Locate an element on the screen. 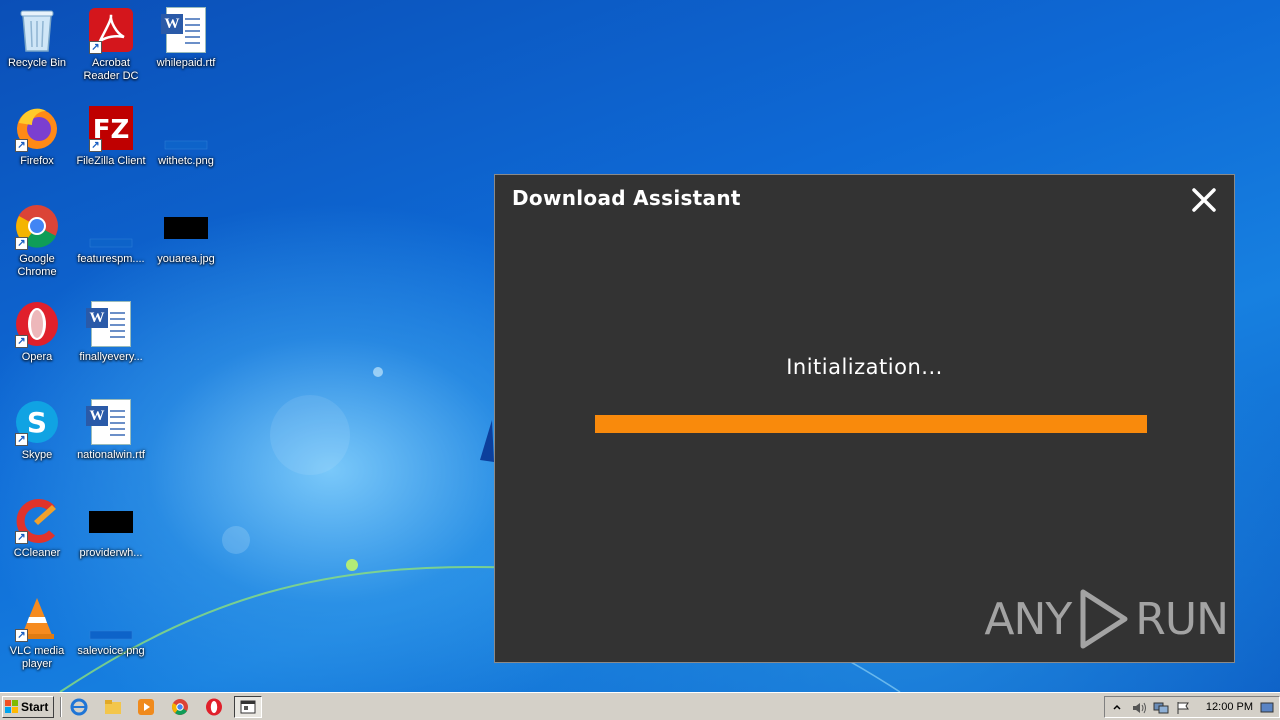 The width and height of the screenshot is (1280, 720). desktop-icon-recycle-bin: Recycle Bin is located at coordinates (37, 54).